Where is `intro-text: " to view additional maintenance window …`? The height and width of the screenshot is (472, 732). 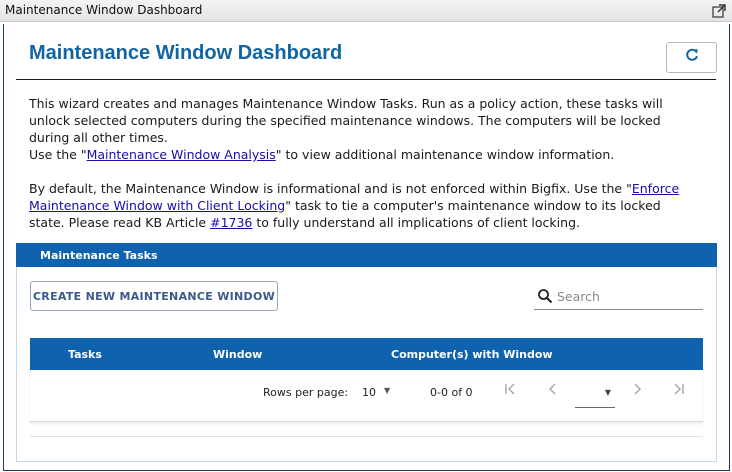 intro-text: " to view additional maintenance window … is located at coordinates (445, 154).